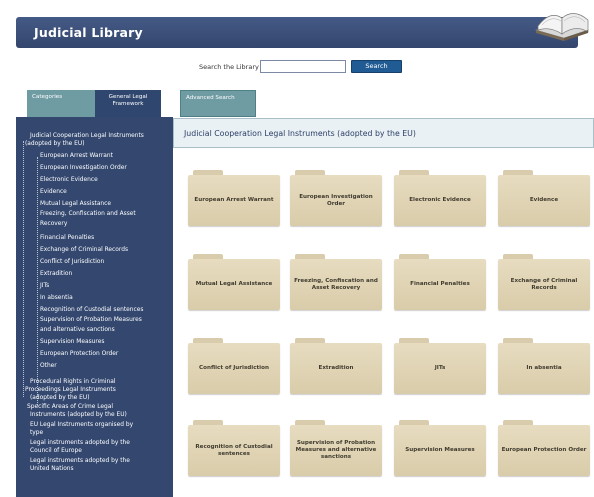 The width and height of the screenshot is (594, 497). What do you see at coordinates (218, 103) in the screenshot?
I see `tab-advanced-search: Advanced Search` at bounding box center [218, 103].